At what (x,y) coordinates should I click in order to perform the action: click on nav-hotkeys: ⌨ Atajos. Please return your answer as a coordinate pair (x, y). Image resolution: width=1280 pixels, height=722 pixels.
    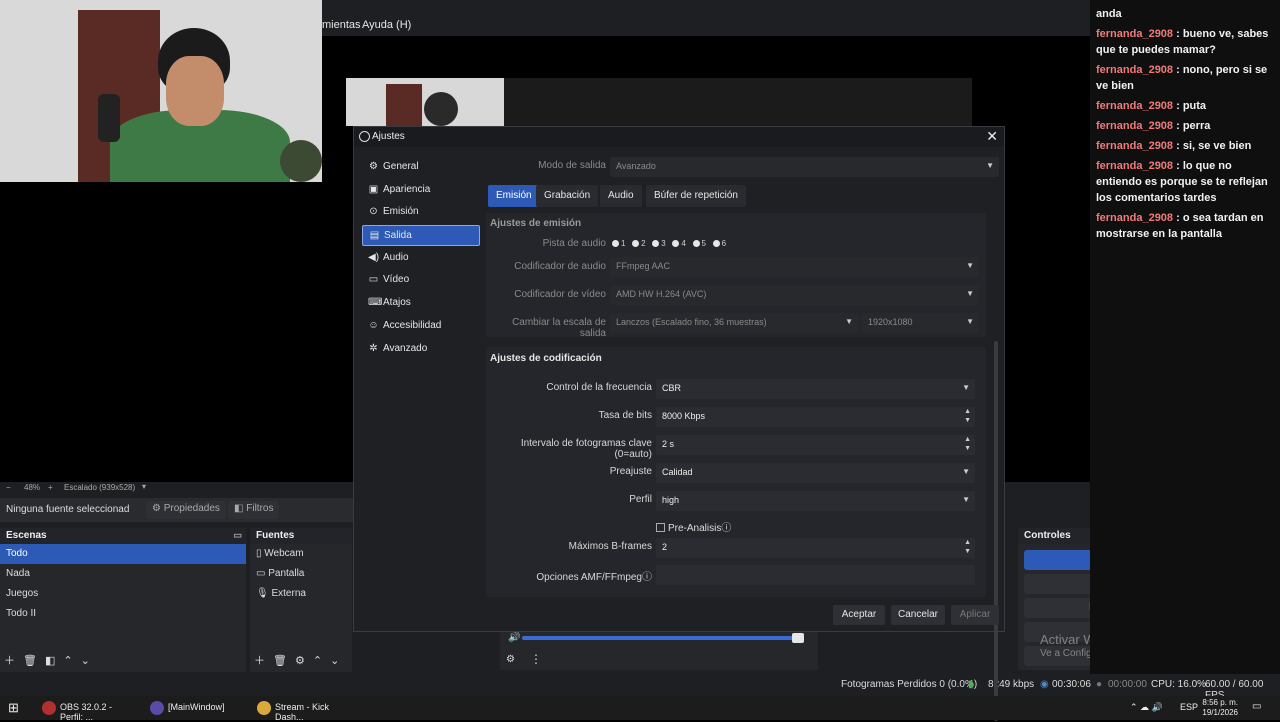
    Looking at the image, I should click on (421, 303).